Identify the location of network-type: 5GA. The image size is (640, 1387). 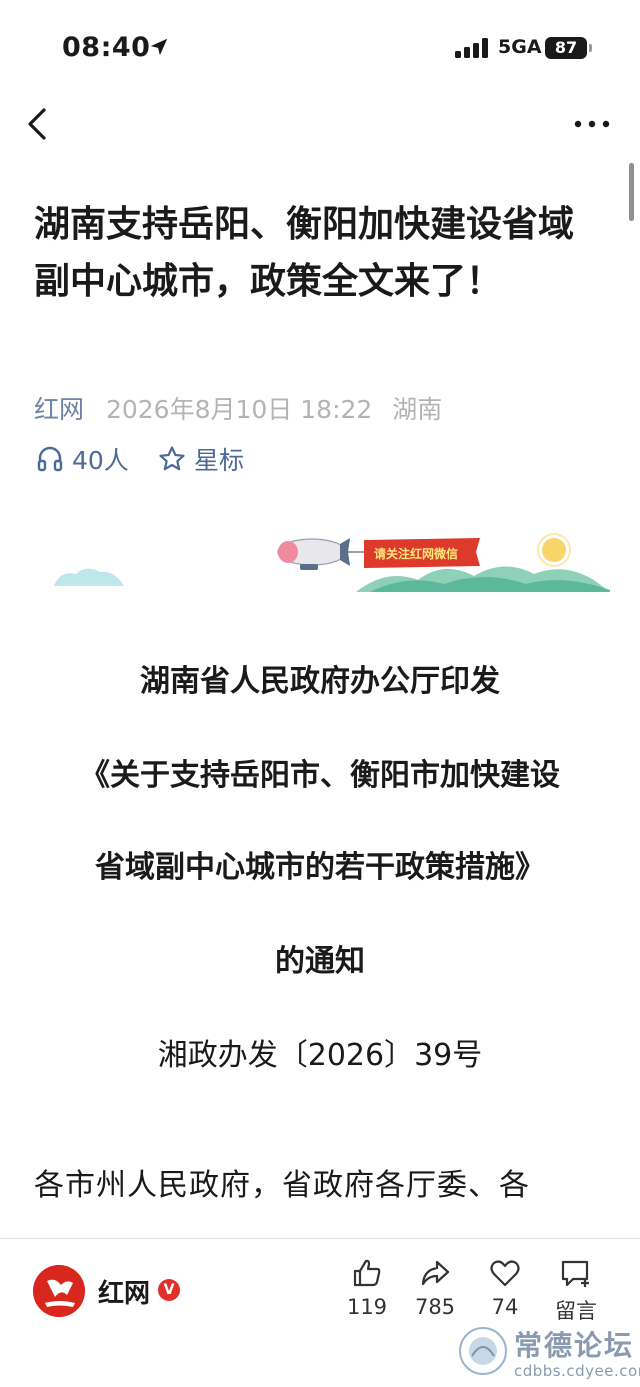
(520, 47).